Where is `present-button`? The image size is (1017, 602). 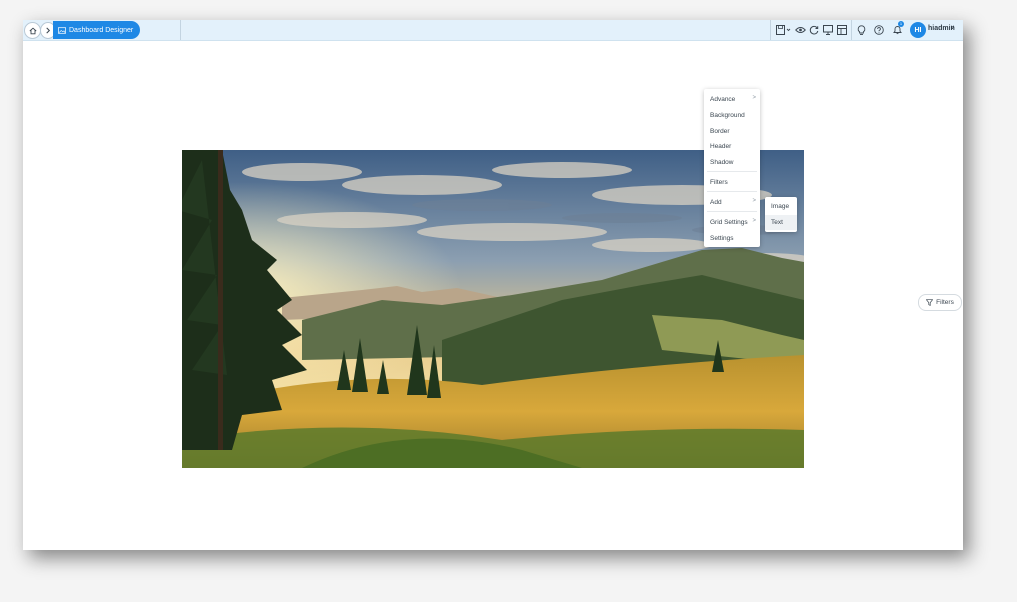 present-button is located at coordinates (828, 30).